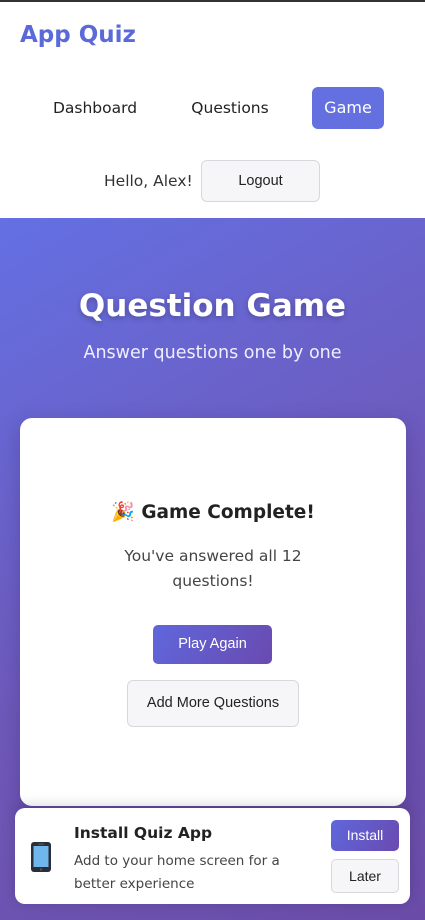 This screenshot has width=425, height=920. What do you see at coordinates (228, 512) in the screenshot?
I see `game-complete-title: Game Complete!` at bounding box center [228, 512].